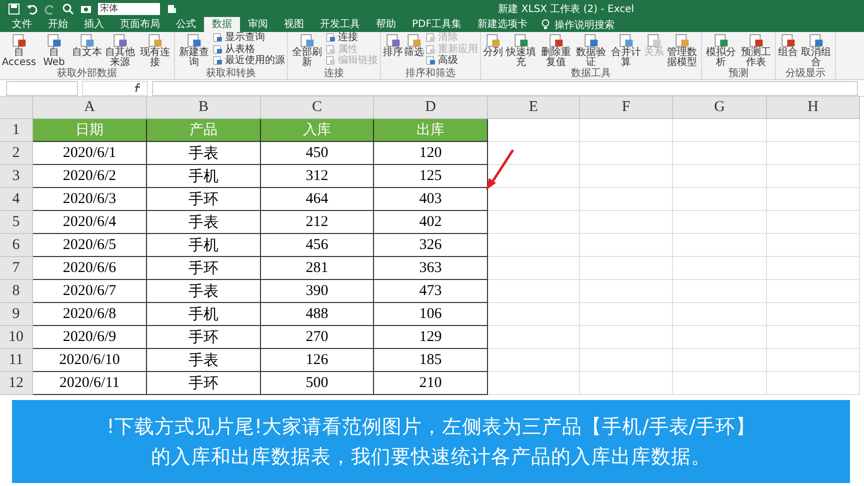 This screenshot has width=864, height=486. I want to click on row-header: 1, so click(16, 130).